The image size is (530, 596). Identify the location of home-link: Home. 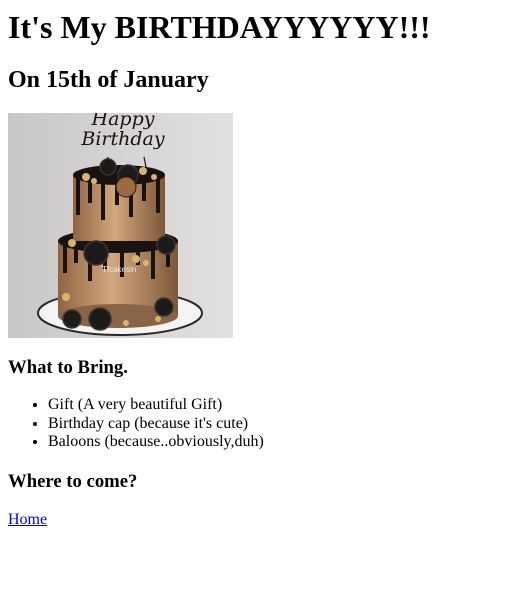
(27, 519).